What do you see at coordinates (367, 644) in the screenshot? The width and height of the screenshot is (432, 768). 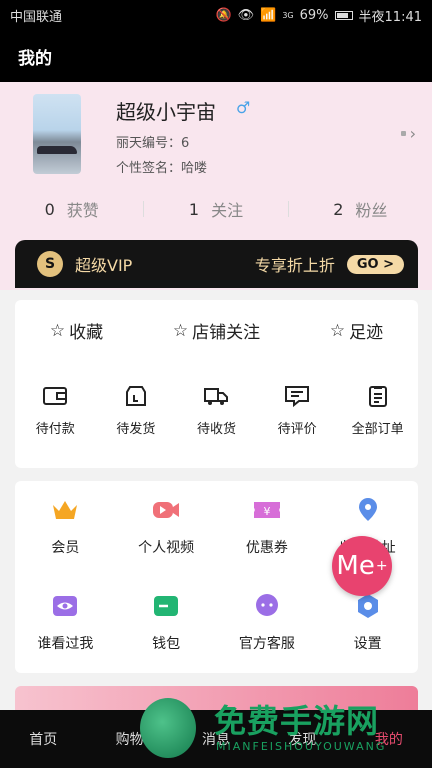 I see `service-label: 设置` at bounding box center [367, 644].